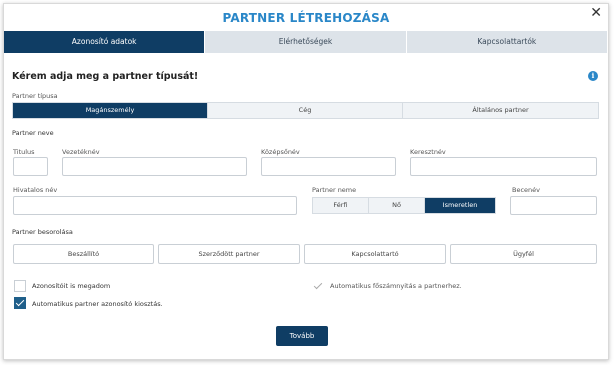 The height and width of the screenshot is (365, 614). What do you see at coordinates (71, 286) in the screenshot?
I see `own-ids-label: Azonosítóit is megadom` at bounding box center [71, 286].